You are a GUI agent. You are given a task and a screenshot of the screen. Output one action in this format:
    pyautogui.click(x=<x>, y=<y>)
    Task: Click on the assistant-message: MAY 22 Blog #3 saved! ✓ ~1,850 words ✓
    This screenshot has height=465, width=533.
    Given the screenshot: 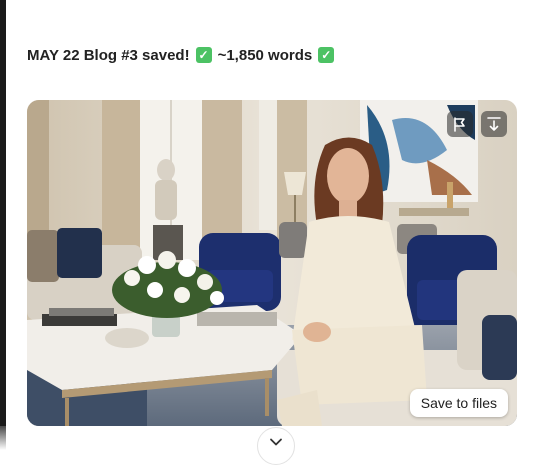 What is the action you would take?
    pyautogui.click(x=181, y=55)
    